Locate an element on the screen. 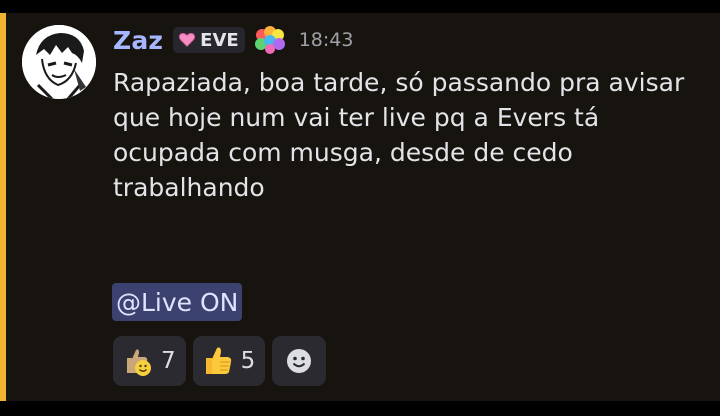 This screenshot has height=416, width=720. reaction-thumbs-up: 5 is located at coordinates (229, 361).